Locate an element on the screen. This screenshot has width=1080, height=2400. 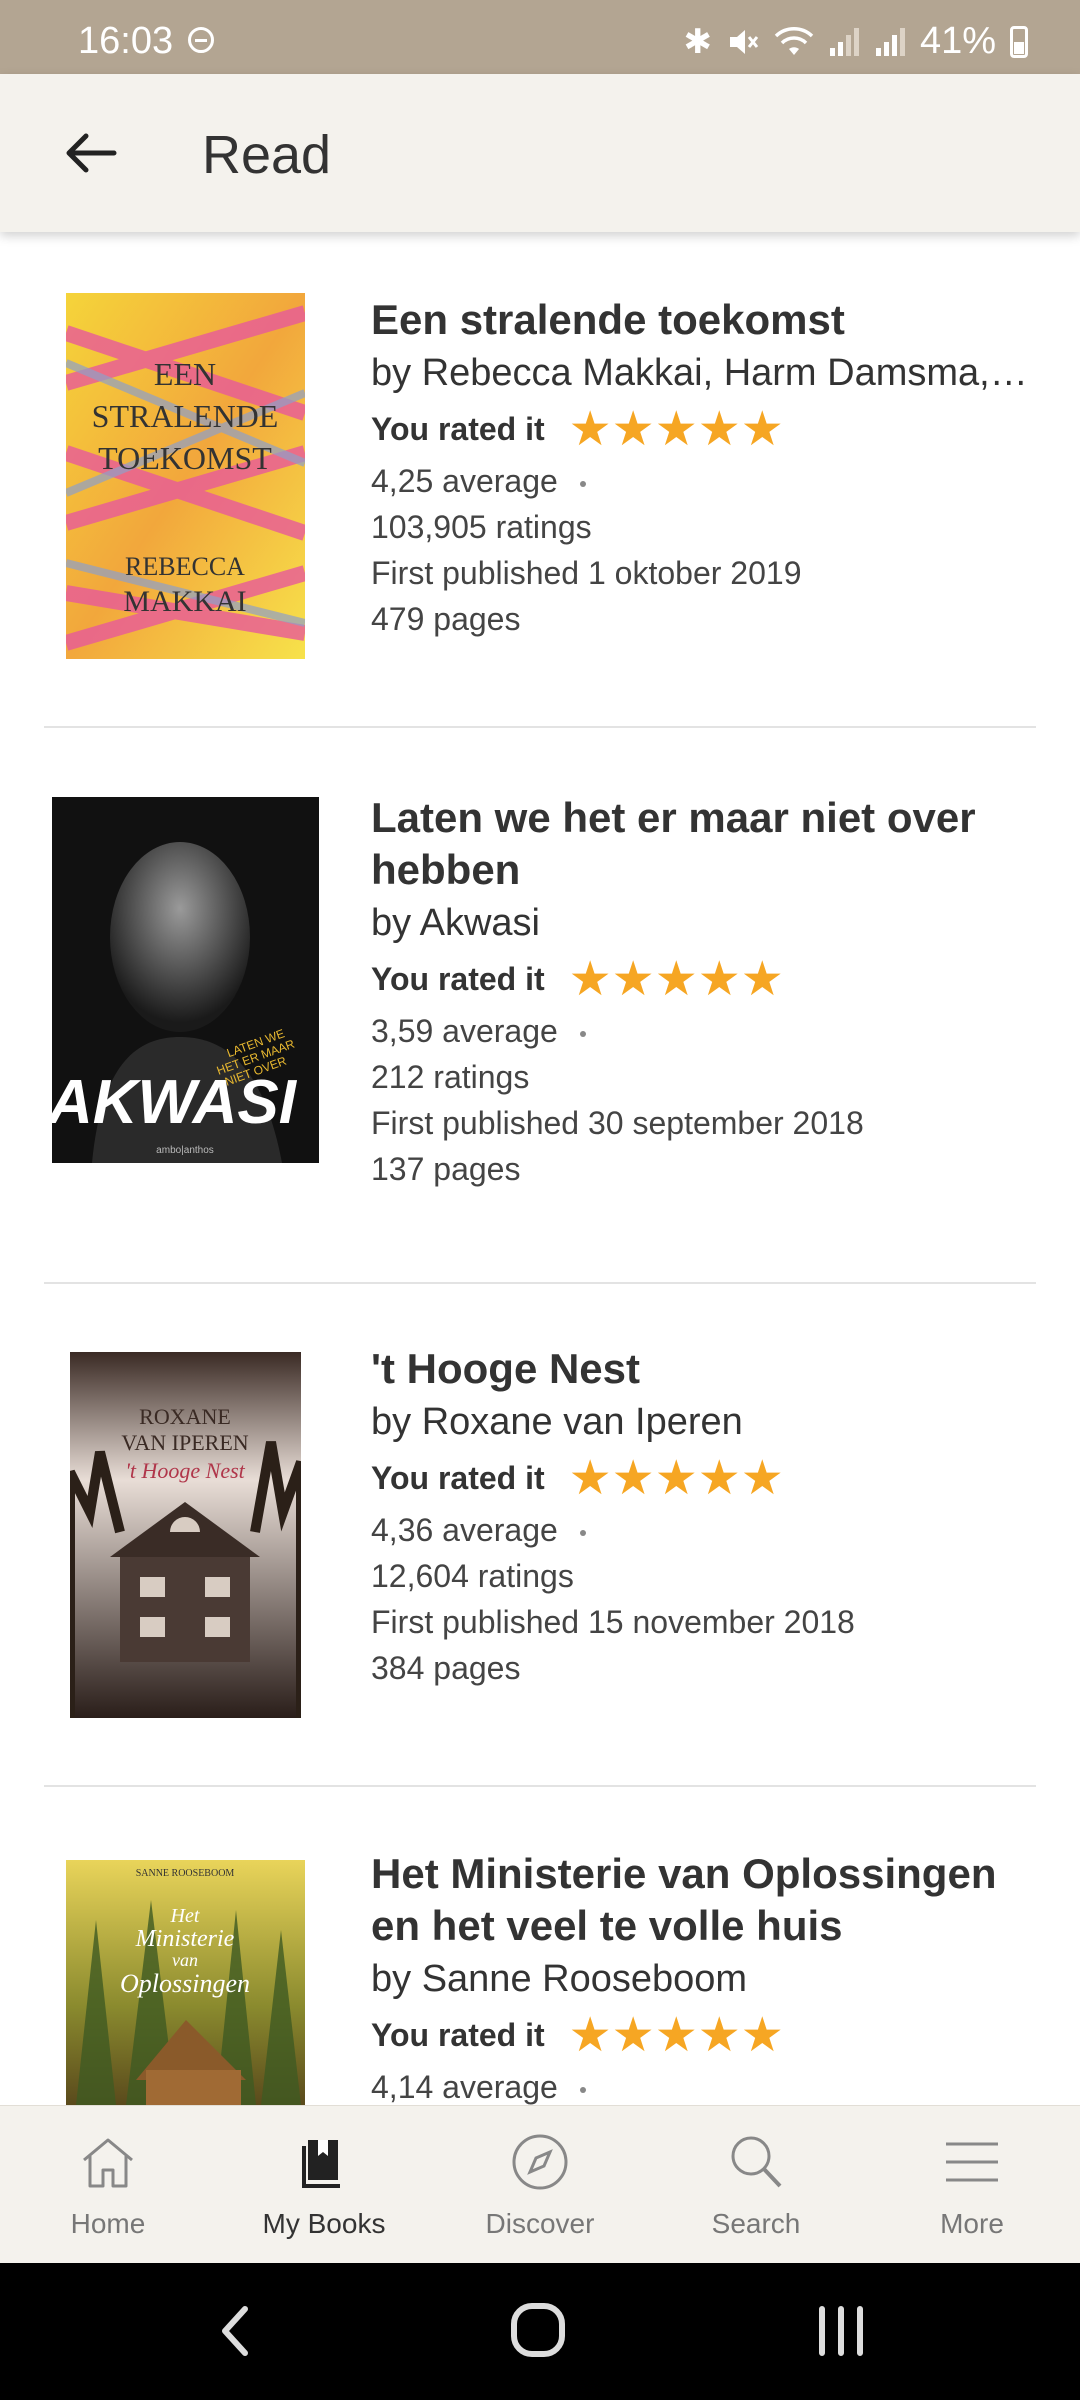
book-cover: EEN STRALENDE TOEKOMST REBECCA MAKKAI is located at coordinates (185, 476).